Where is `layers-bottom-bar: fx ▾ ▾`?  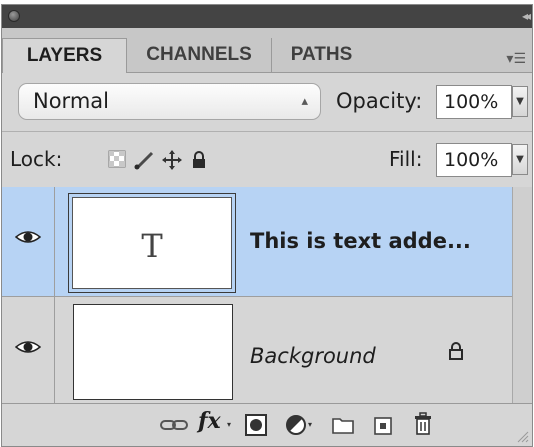 layers-bottom-bar: fx ▾ ▾ is located at coordinates (267, 424).